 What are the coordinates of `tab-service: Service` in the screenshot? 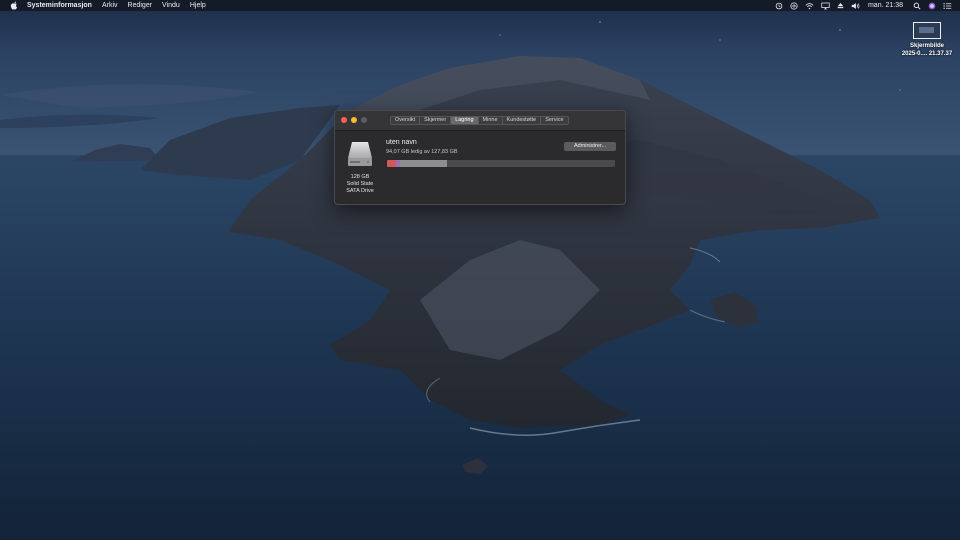 It's located at (554, 120).